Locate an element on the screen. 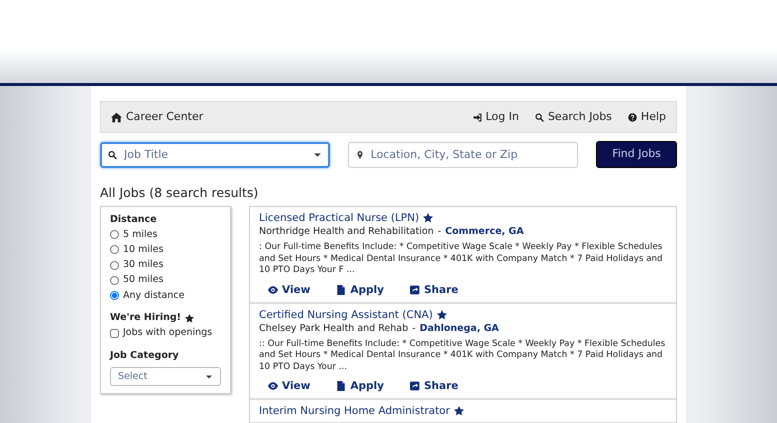  category-select: Select is located at coordinates (165, 376).